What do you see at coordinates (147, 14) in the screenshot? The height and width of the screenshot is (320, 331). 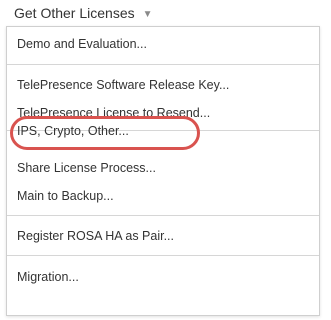 I see `caret-down-icon: ▼` at bounding box center [147, 14].